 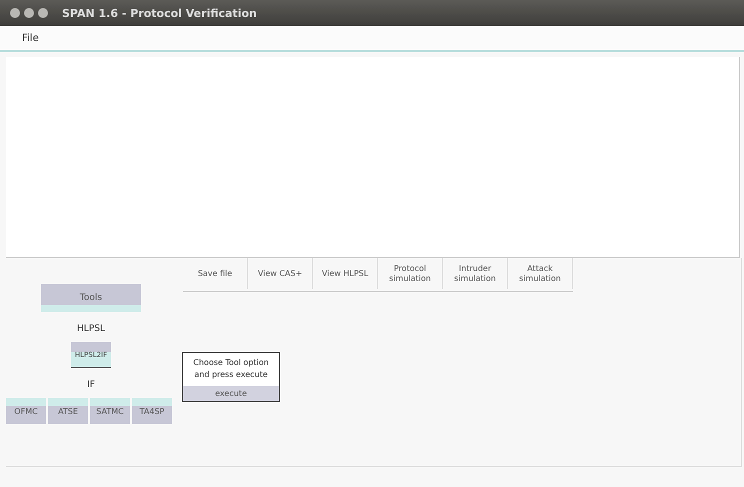 I want to click on backend-button: SATMC, so click(x=110, y=411).